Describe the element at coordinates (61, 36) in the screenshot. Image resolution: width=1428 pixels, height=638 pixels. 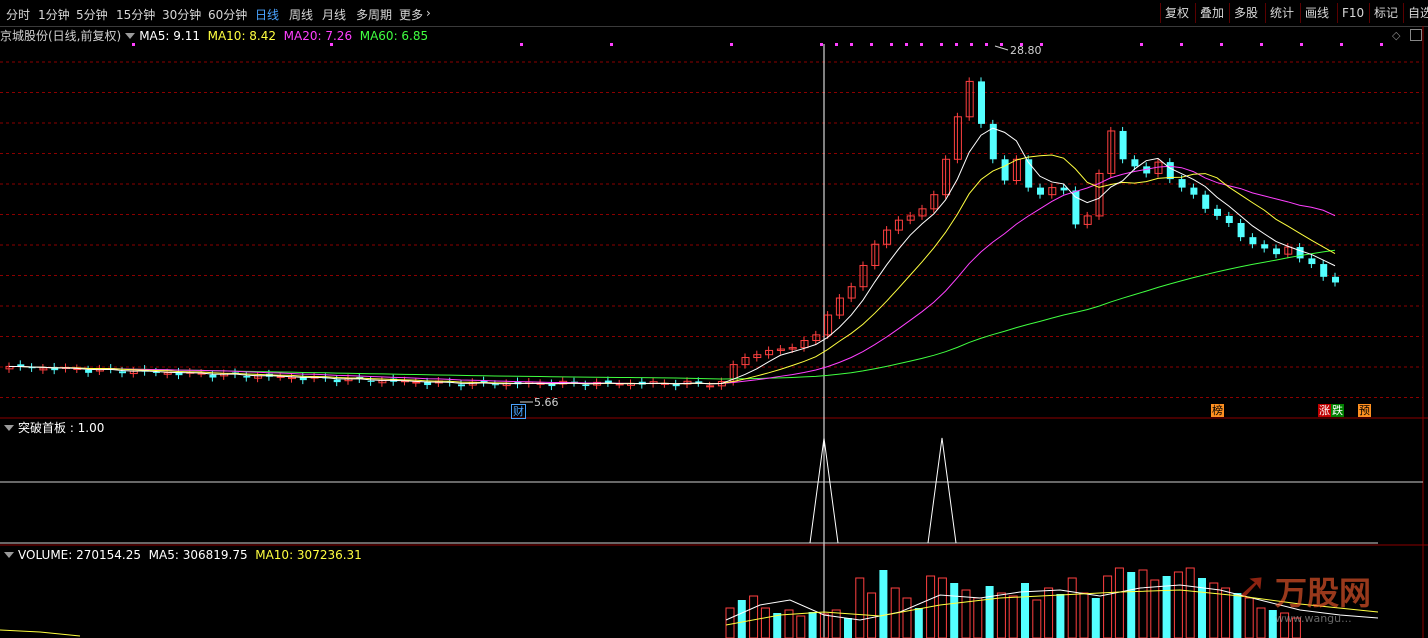
I see `stock-title: 京城股份(日线,前复权)` at that location.